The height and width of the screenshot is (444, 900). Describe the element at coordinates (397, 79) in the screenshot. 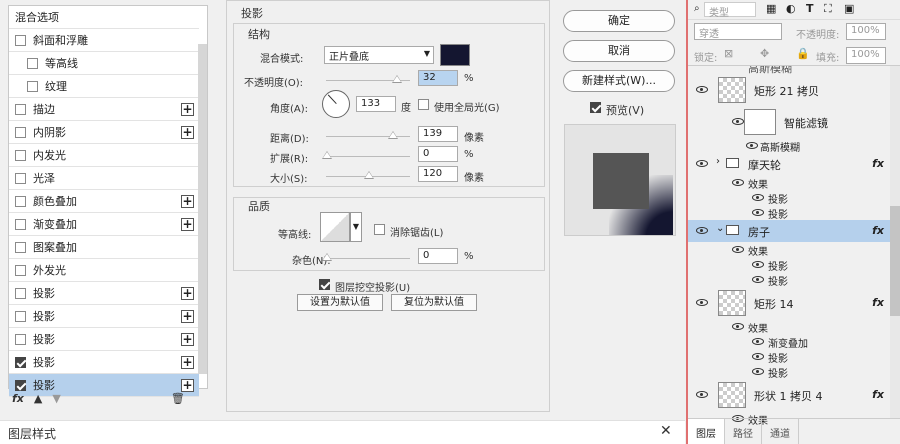

I see `opacity-slider-thumb` at that location.